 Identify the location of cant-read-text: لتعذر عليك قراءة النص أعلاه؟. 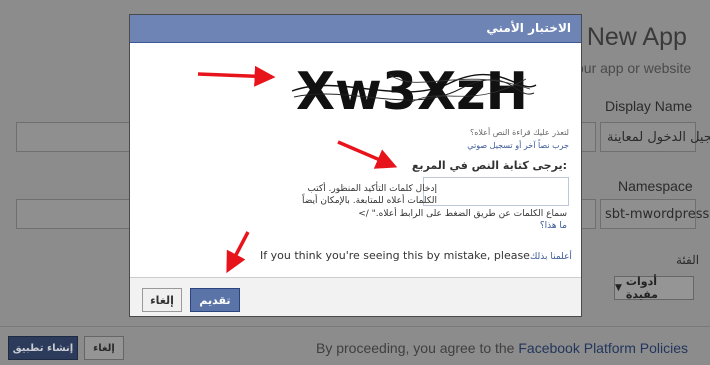
(519, 132).